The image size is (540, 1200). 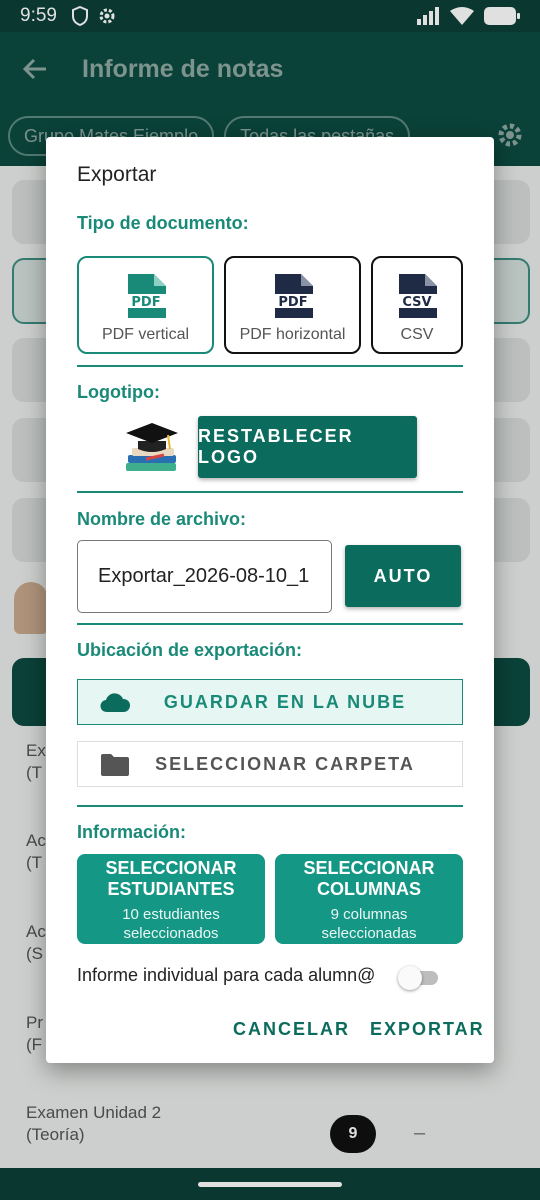 I want to click on cloud-icon, so click(x=115, y=703).